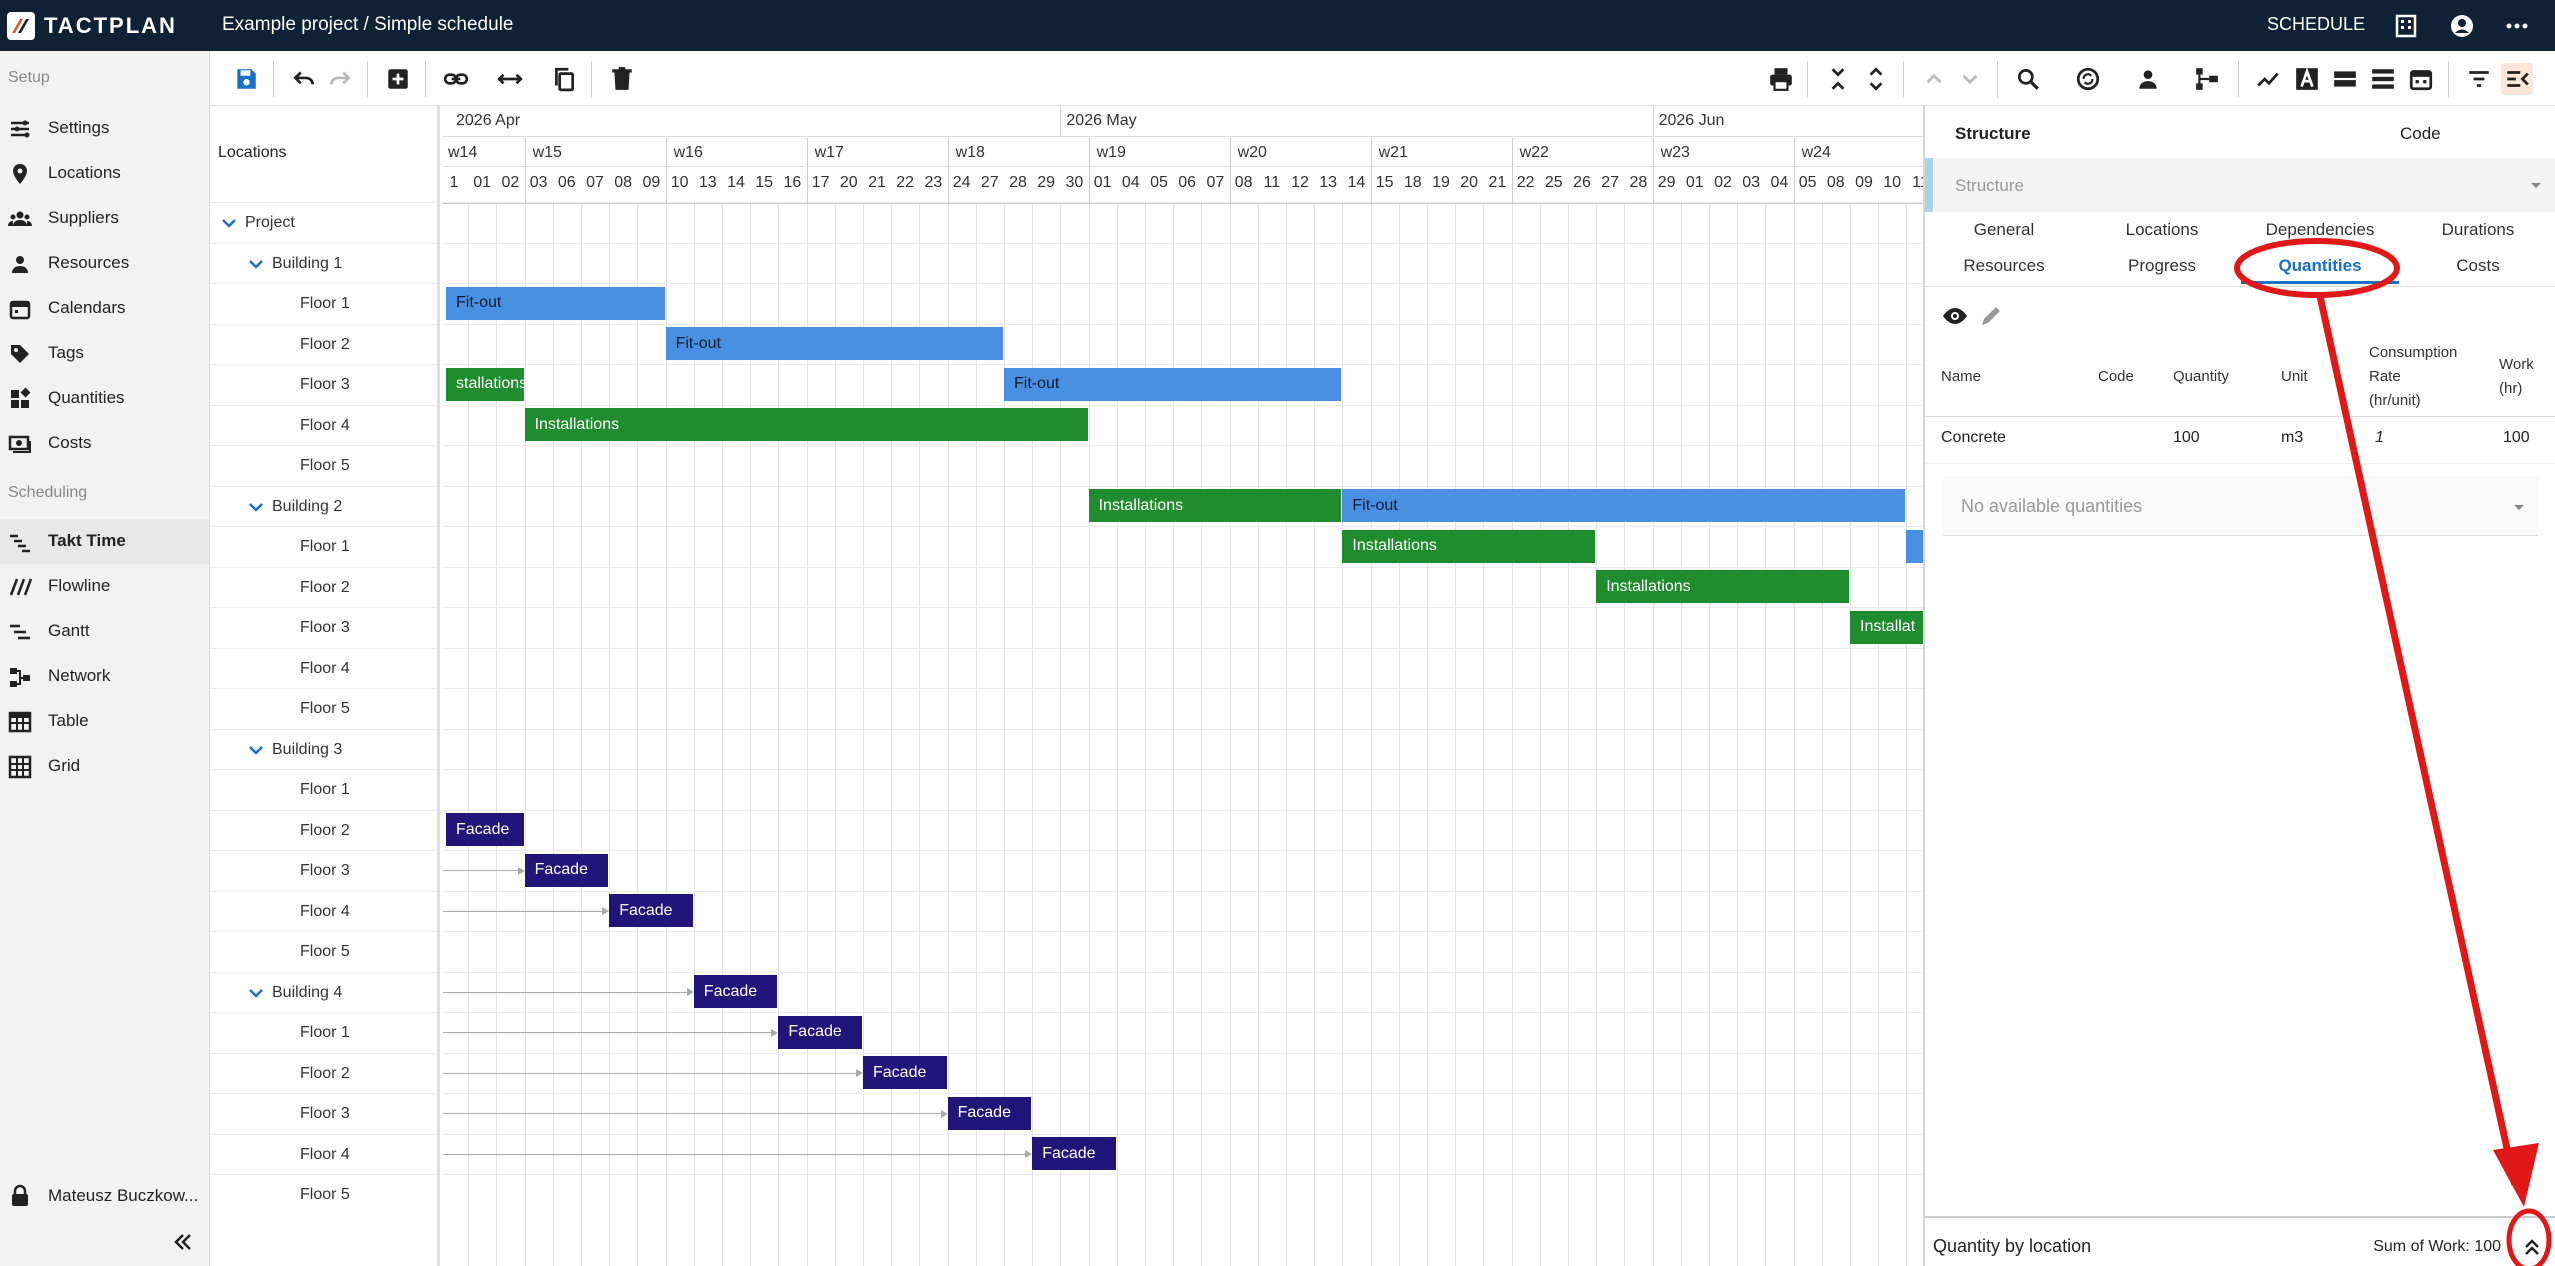  Describe the element at coordinates (104, 443) in the screenshot. I see `sidebar-item-costs: Costs` at that location.